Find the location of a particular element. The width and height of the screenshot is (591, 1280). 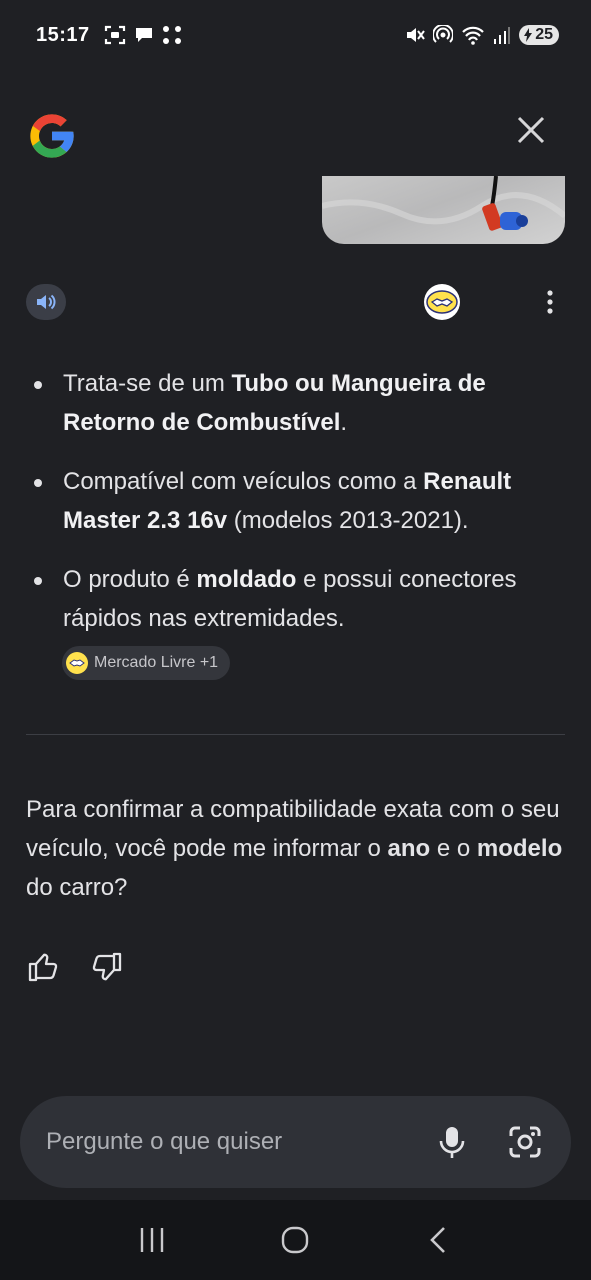

close-icon is located at coordinates (531, 130).